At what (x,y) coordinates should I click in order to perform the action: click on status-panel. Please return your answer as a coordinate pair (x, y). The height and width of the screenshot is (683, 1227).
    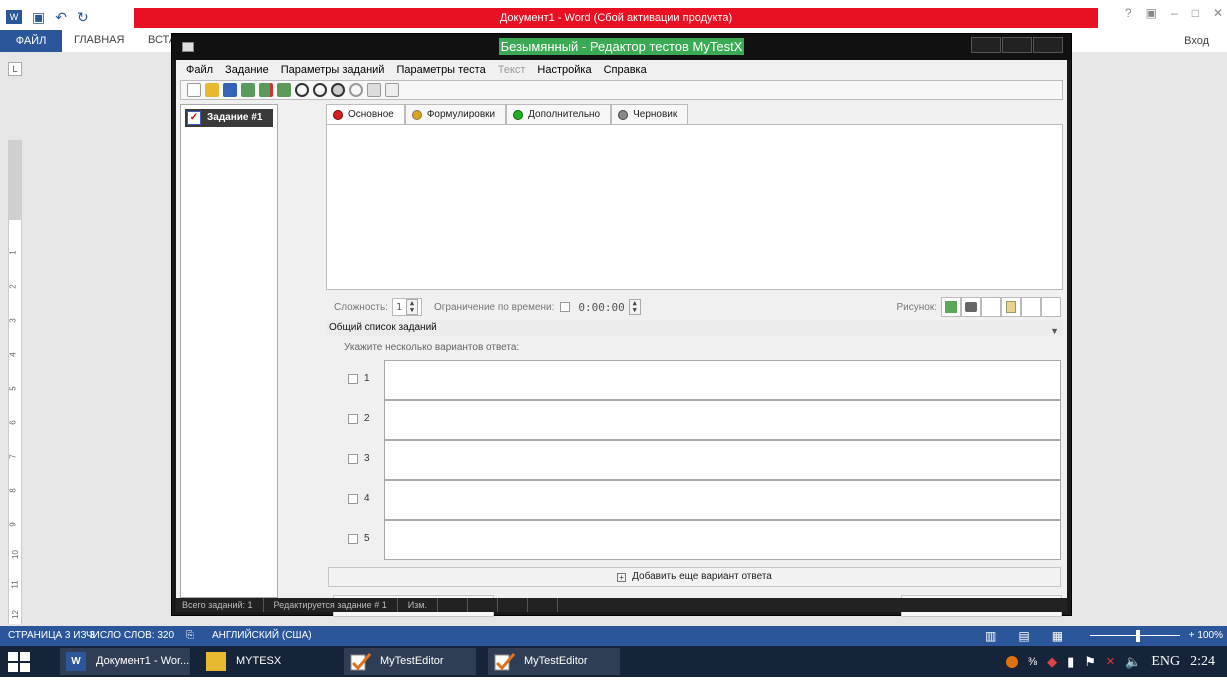
    Looking at the image, I should click on (543, 605).